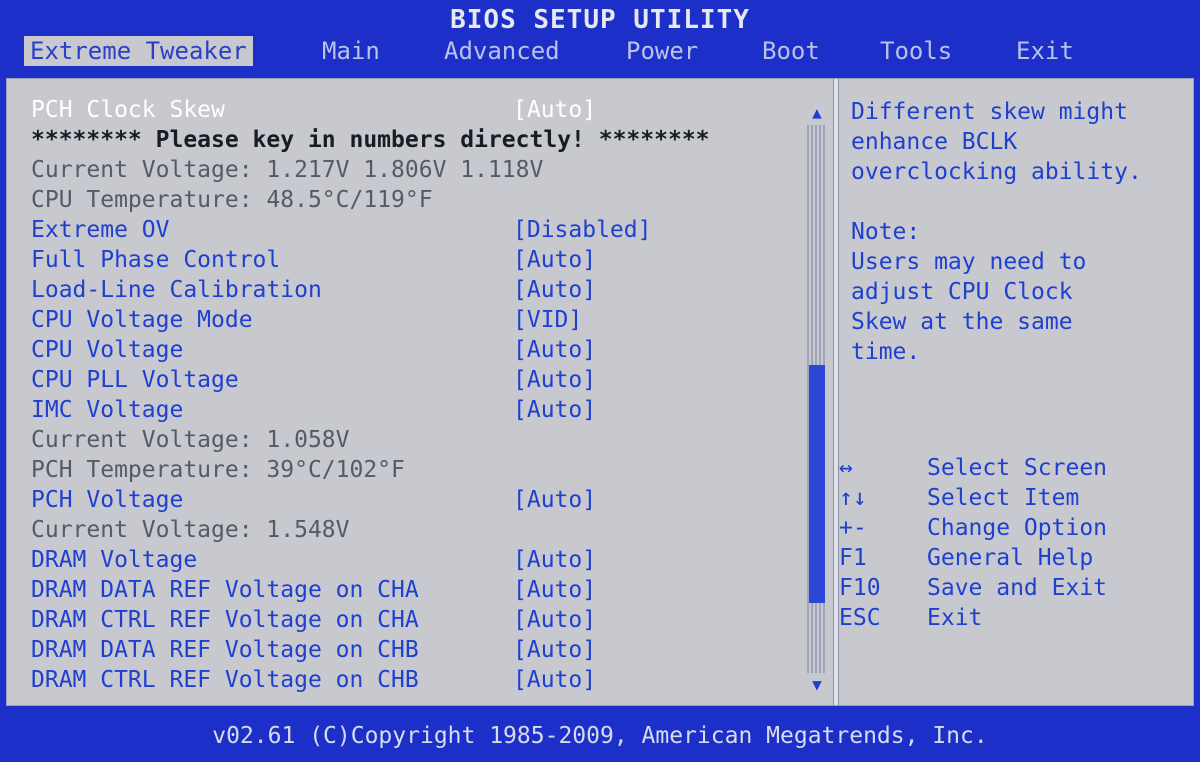 The width and height of the screenshot is (1200, 762). I want to click on setting-load-line-calibration: Load-Line Calibration [Auto], so click(411, 290).